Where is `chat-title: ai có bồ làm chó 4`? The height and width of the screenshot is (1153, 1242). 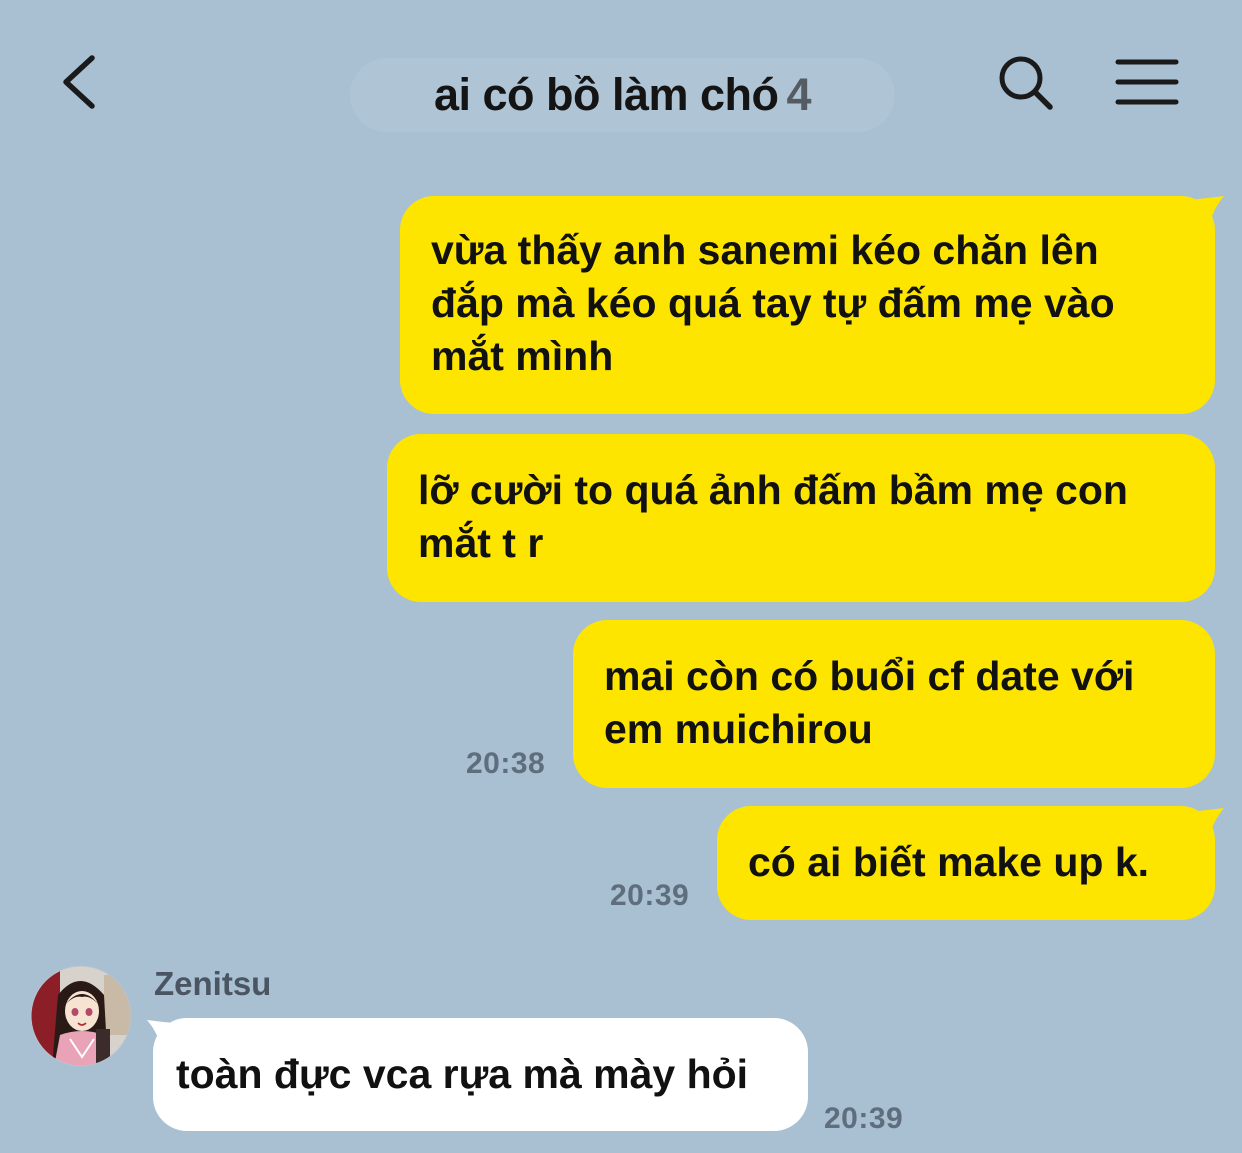
chat-title: ai có bồ làm chó 4 is located at coordinates (622, 95).